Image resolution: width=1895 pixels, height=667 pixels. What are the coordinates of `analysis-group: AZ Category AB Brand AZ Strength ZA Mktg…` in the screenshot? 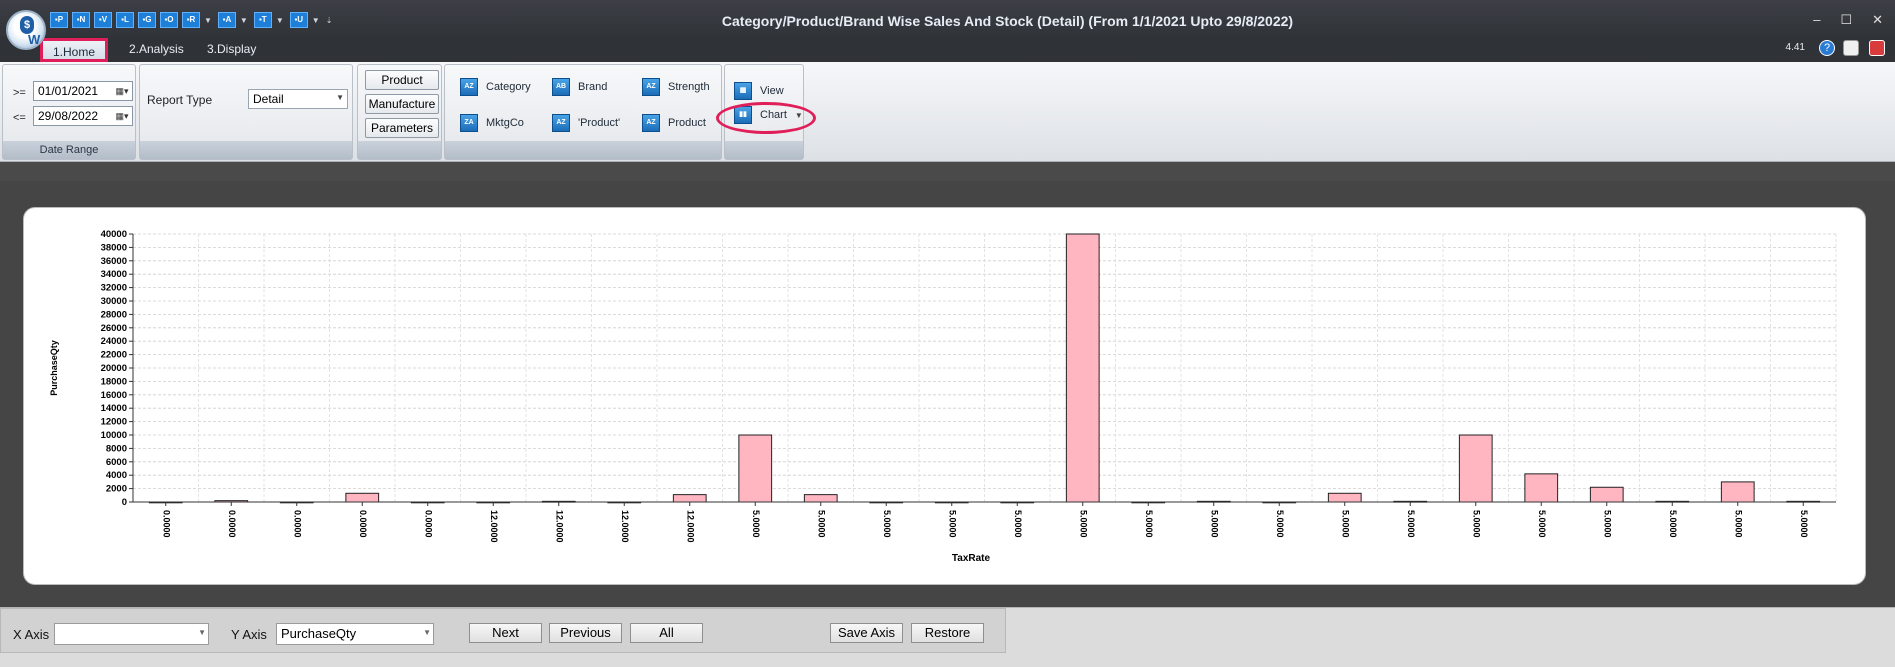 It's located at (583, 112).